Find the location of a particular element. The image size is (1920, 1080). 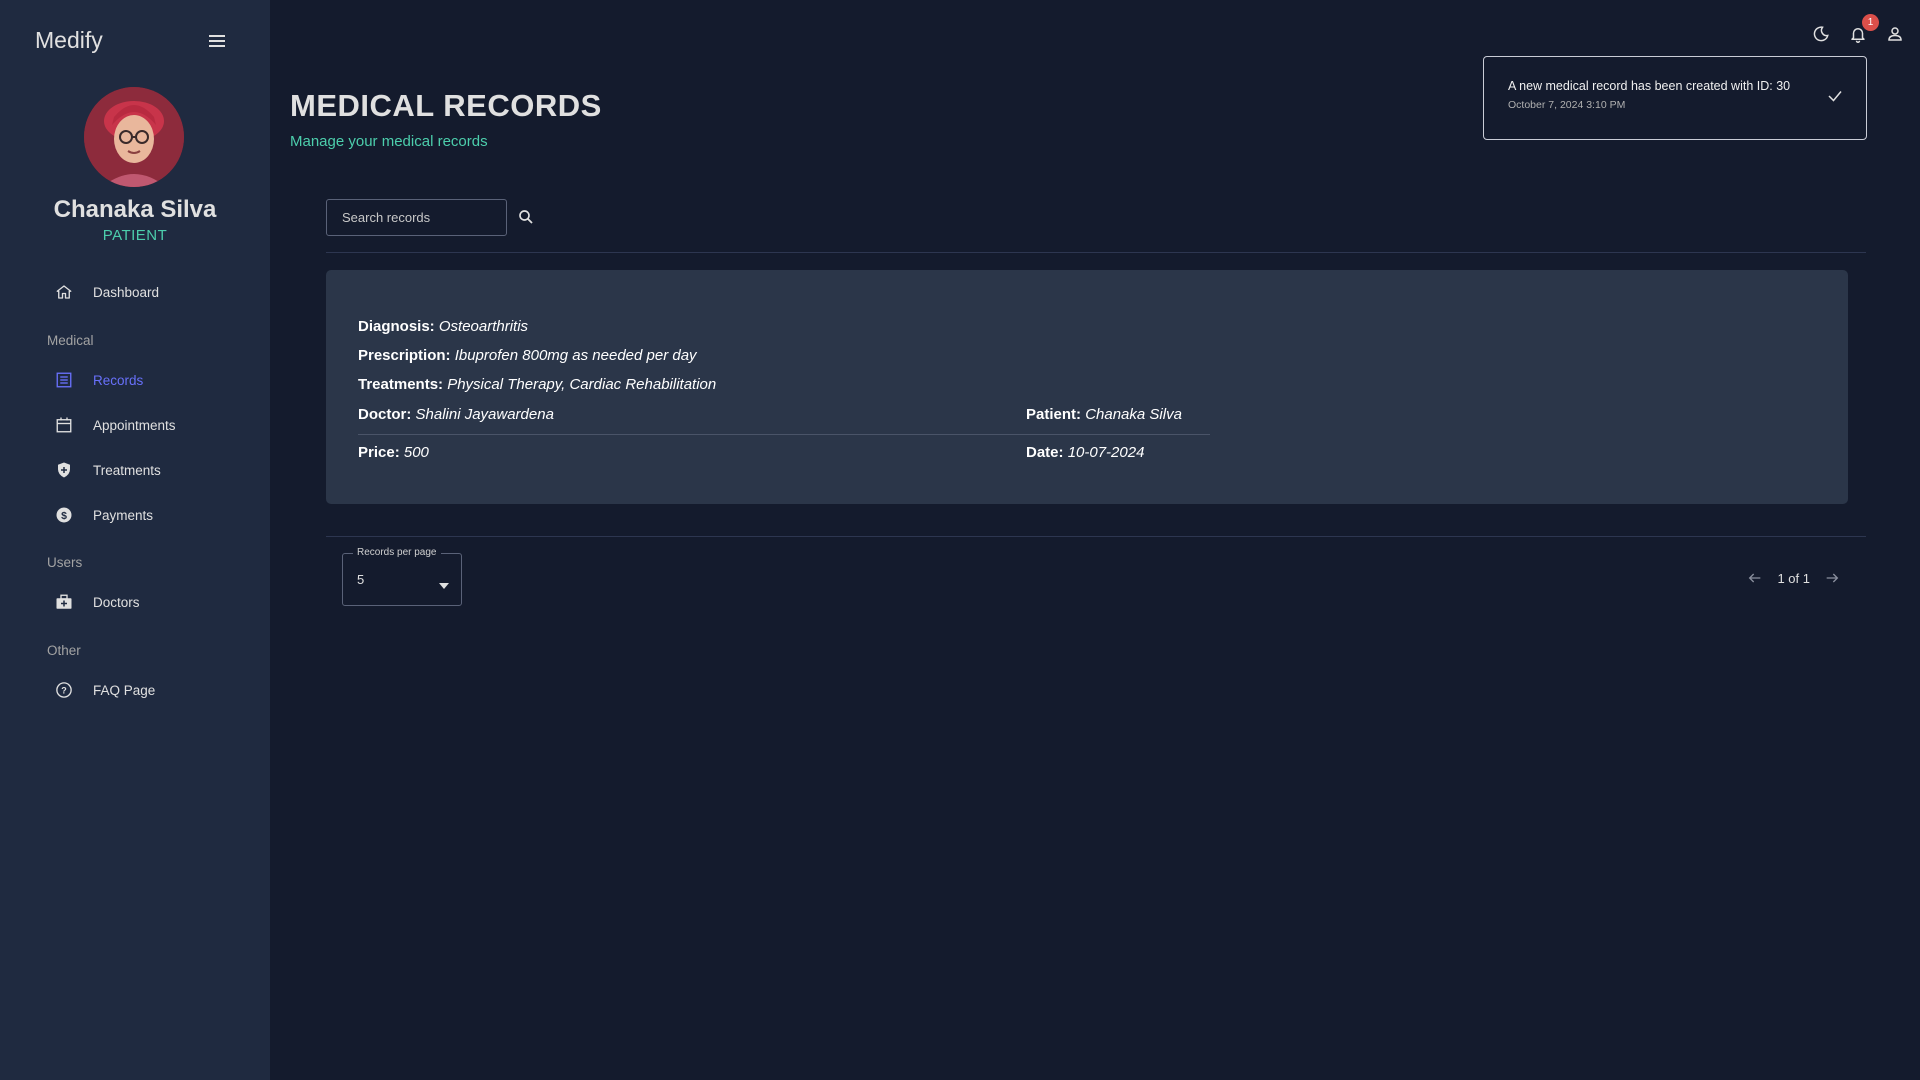

search-field is located at coordinates (416, 217).